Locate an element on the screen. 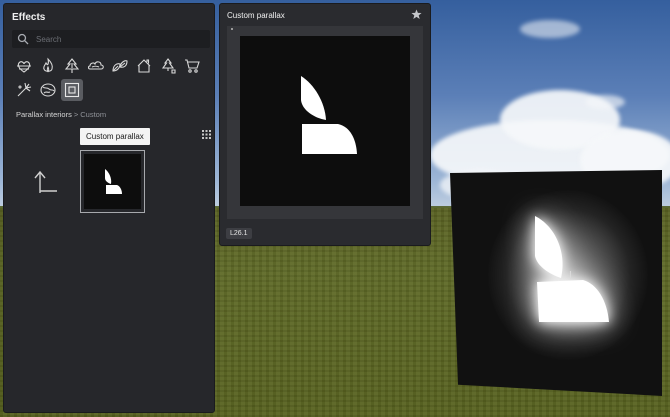 This screenshot has height=417, width=670. preview-frame is located at coordinates (325, 122).